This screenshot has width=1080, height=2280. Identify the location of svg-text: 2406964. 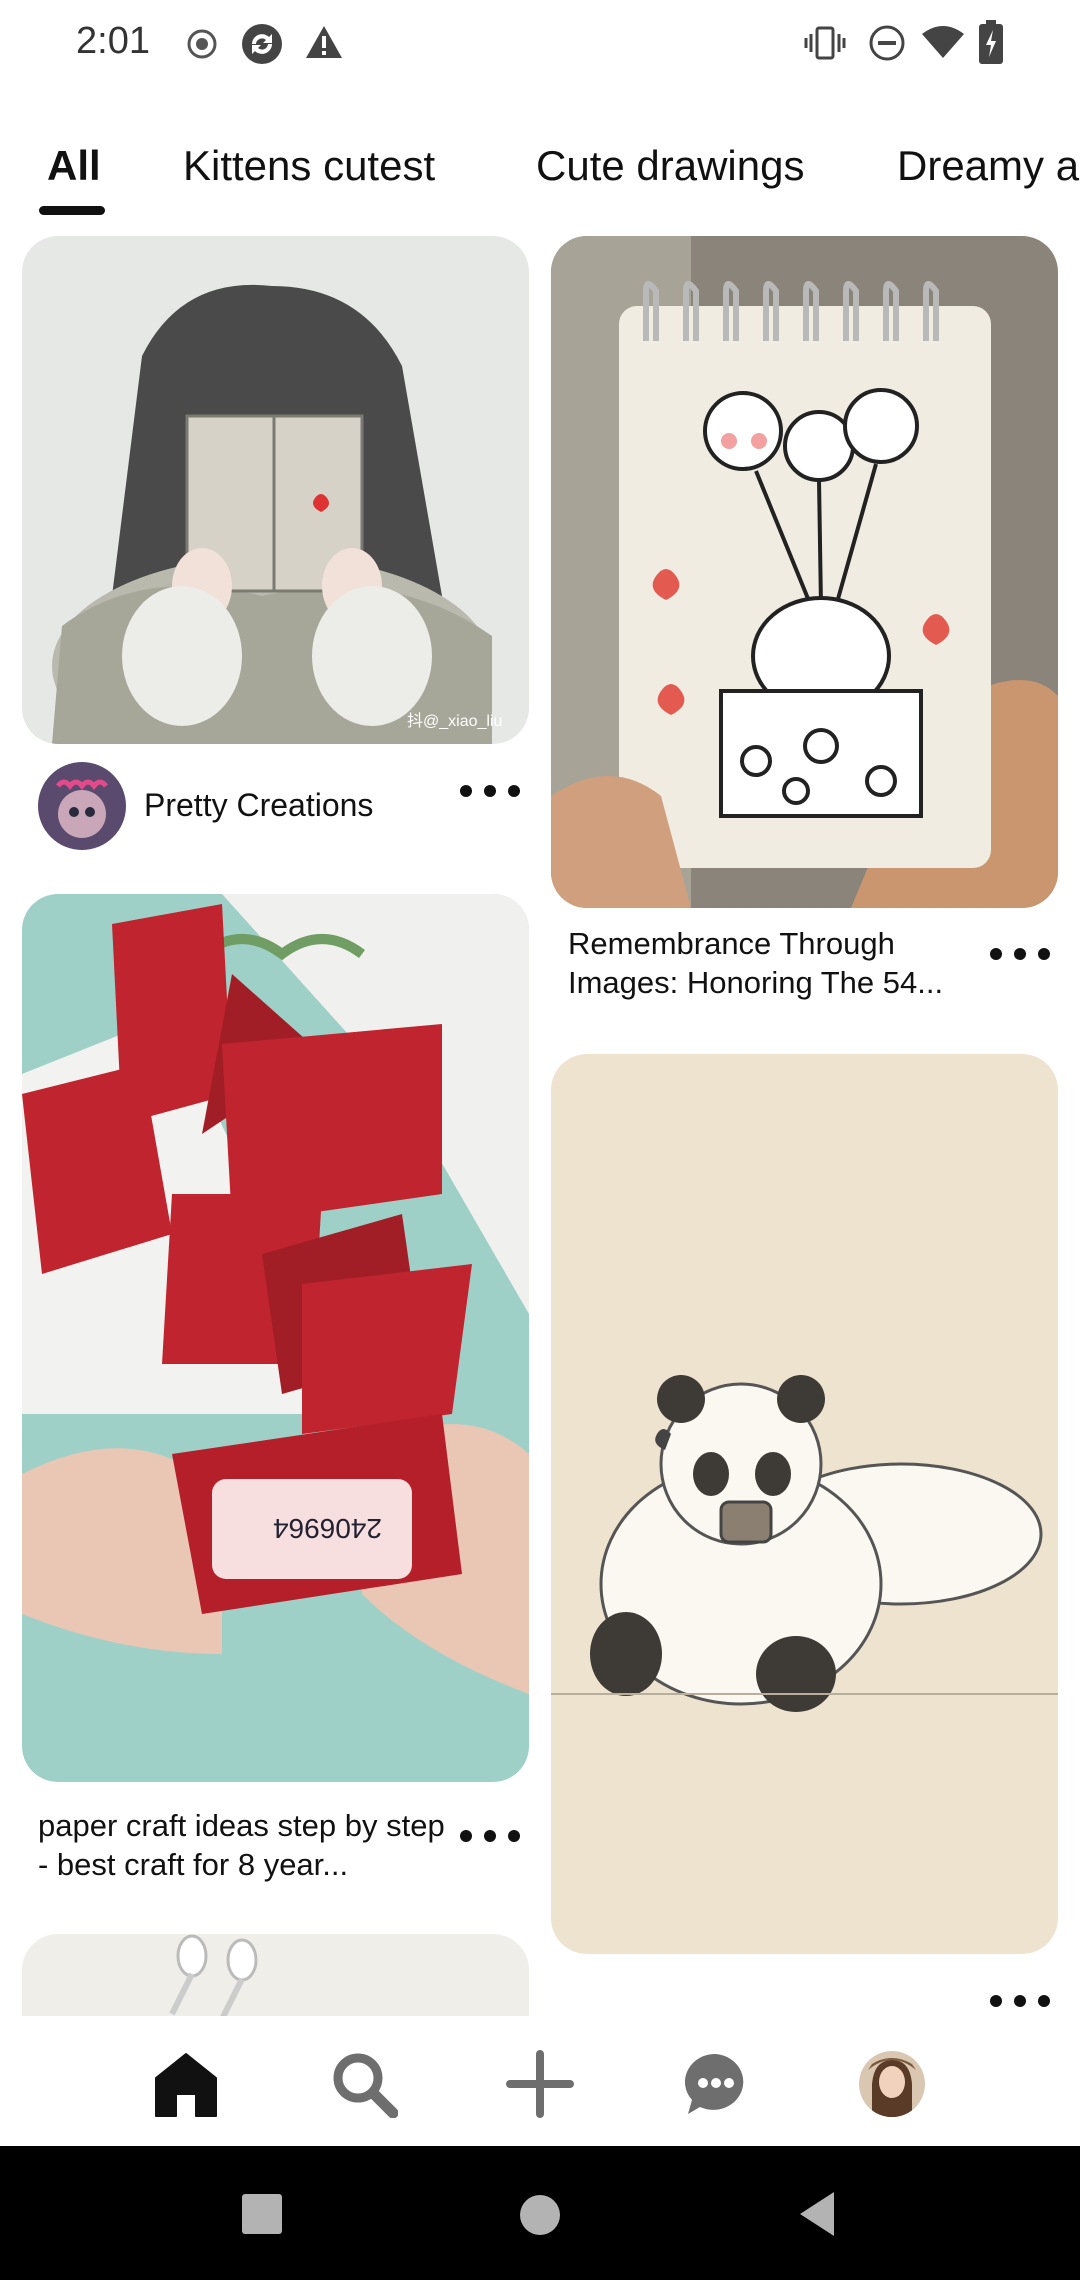
(327, 1528).